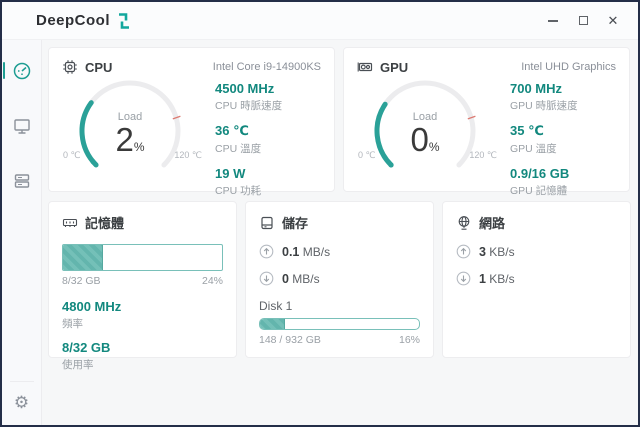 The width and height of the screenshot is (640, 427). I want to click on network-down-unit: KB/s, so click(502, 278).